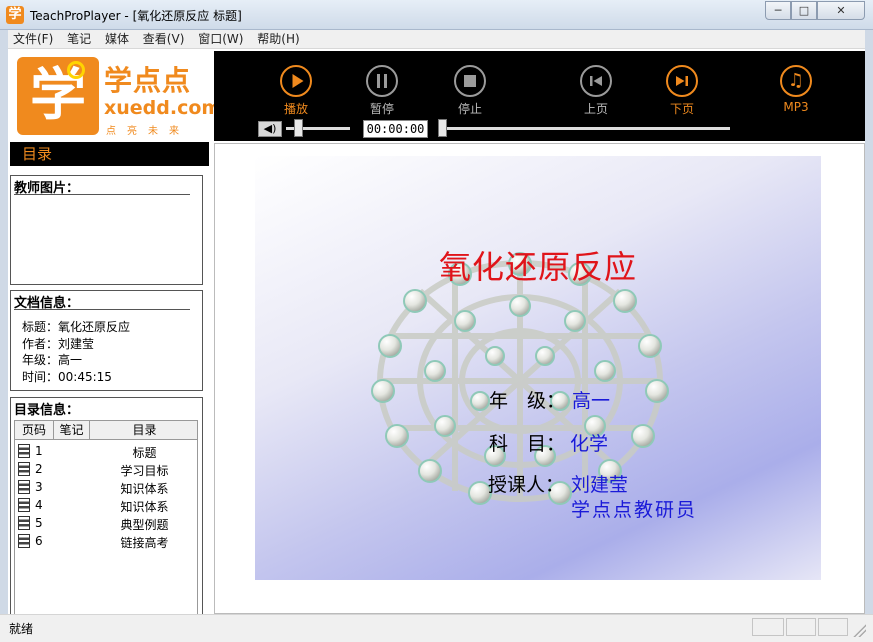 The height and width of the screenshot is (642, 873). I want to click on doc-info-panel: 文档信息： 标题：氧化还原反应 作者：刘建莹 年级：高一 时间：00:45:15, so click(106, 340).